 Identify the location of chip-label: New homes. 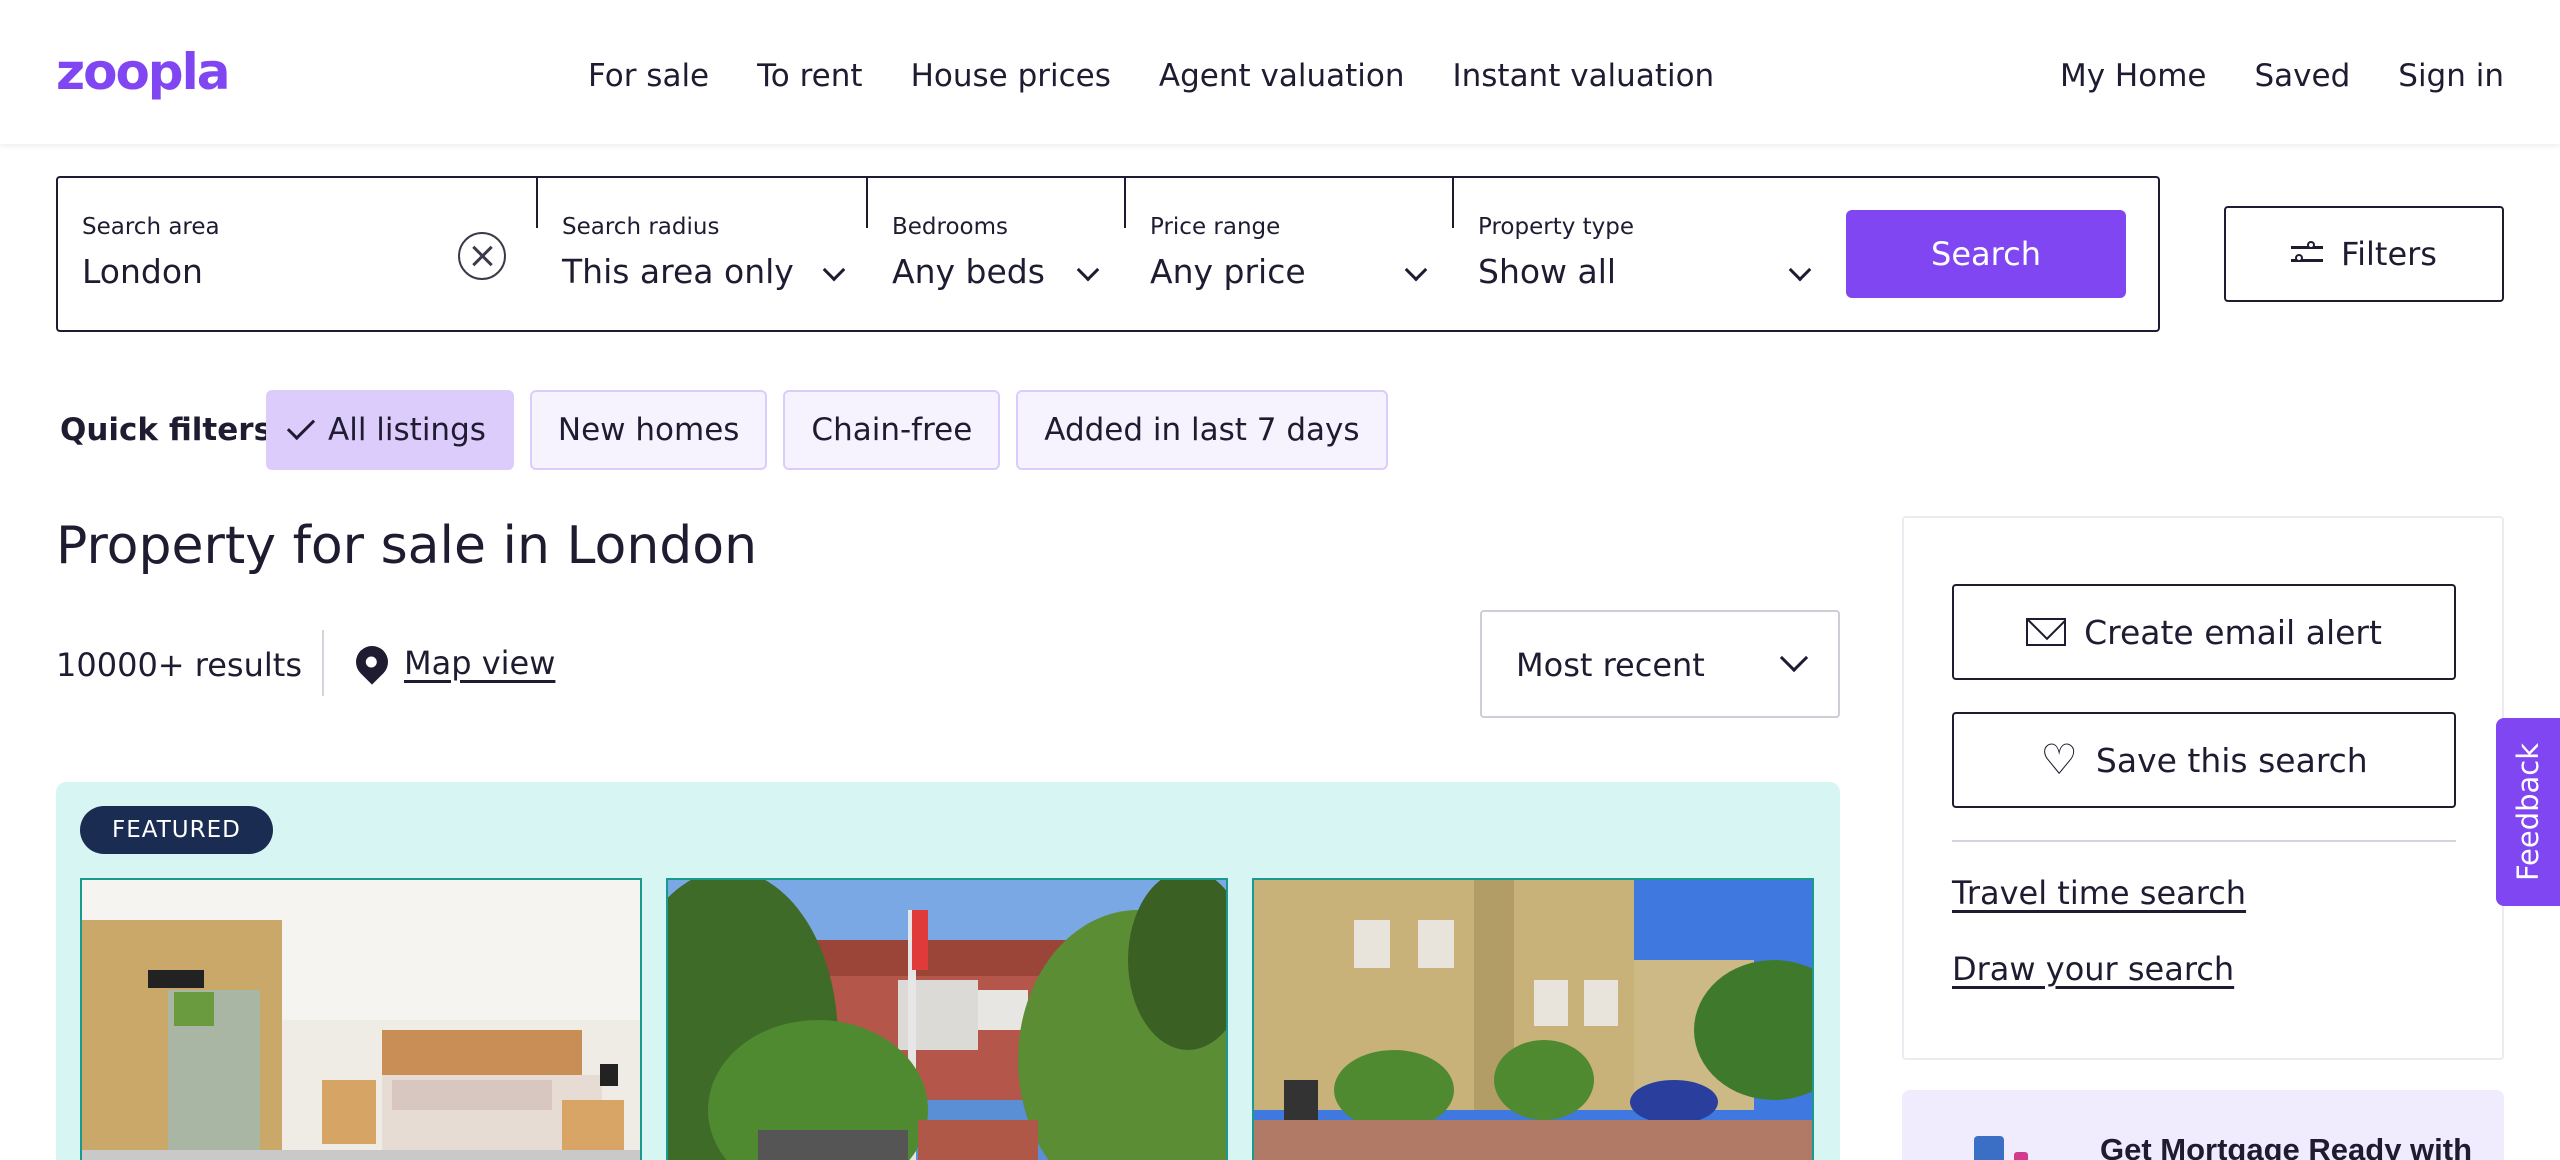
(648, 430).